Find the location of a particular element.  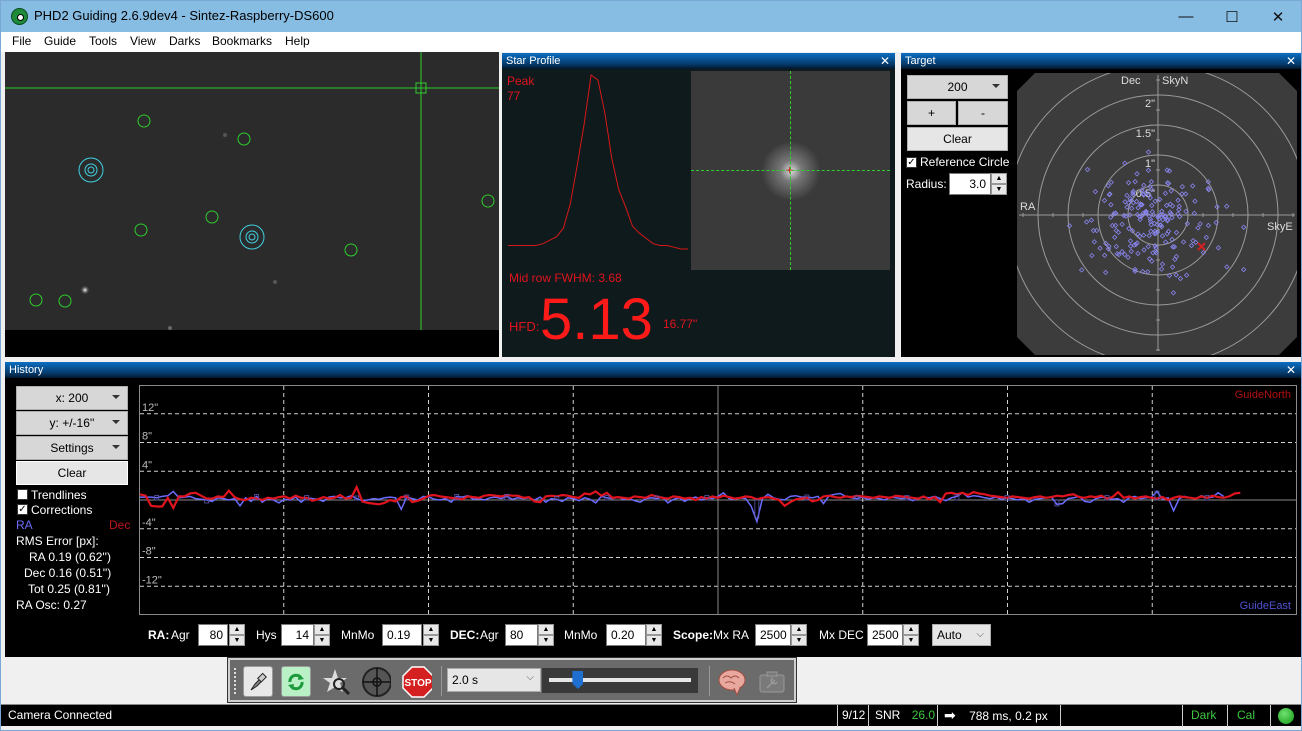

guide-button is located at coordinates (376, 681).